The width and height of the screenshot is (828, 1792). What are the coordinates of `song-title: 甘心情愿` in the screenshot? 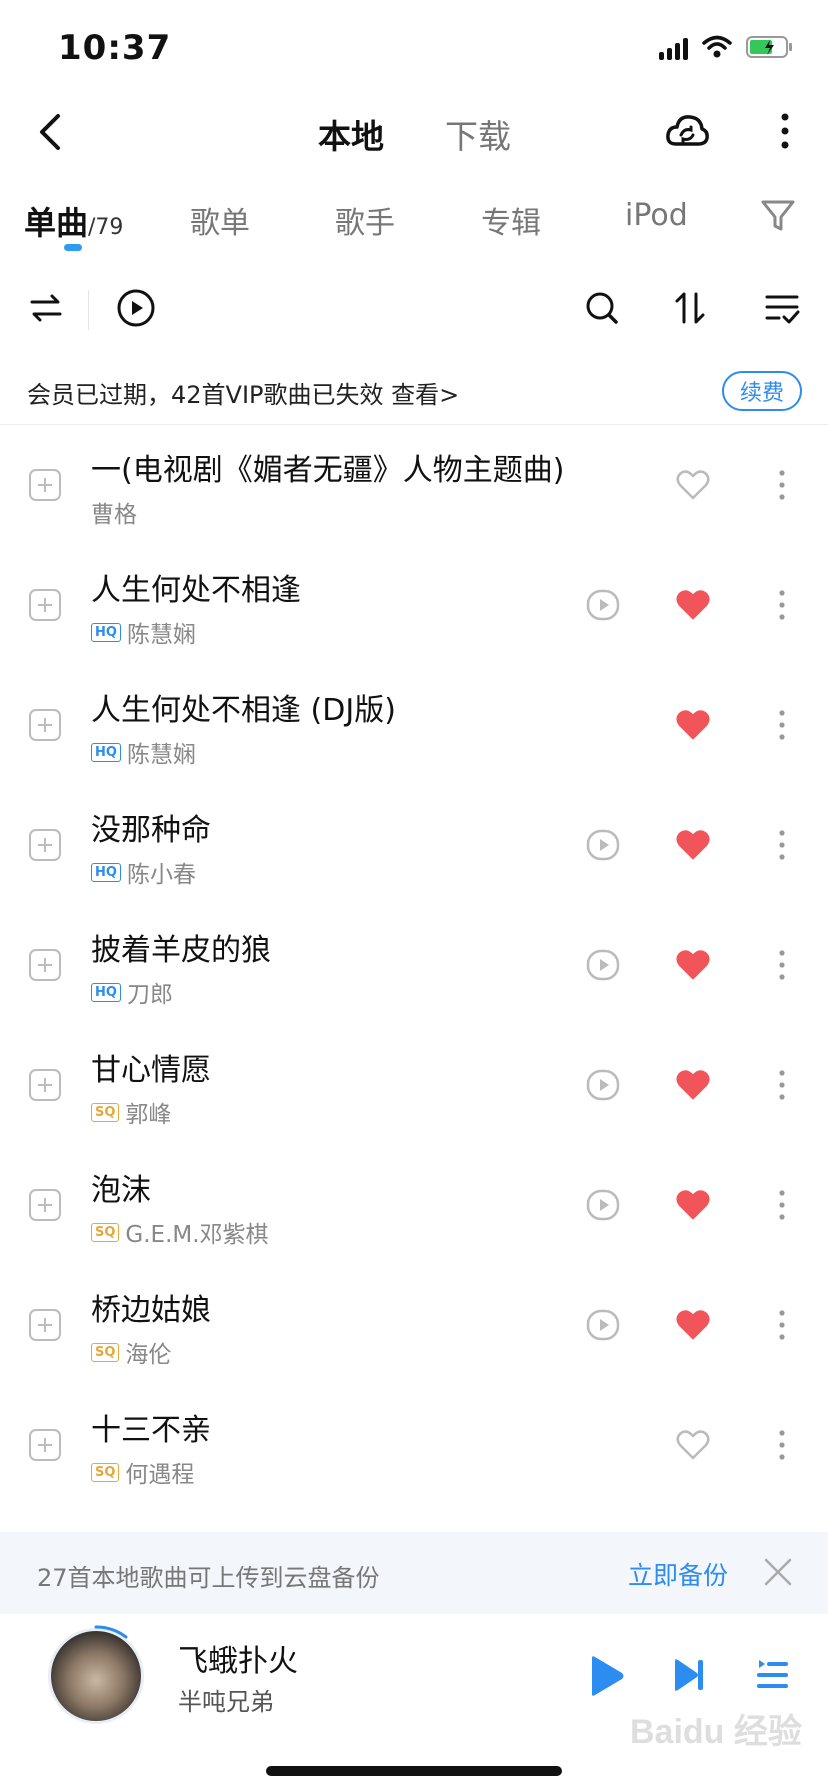 It's located at (151, 1070).